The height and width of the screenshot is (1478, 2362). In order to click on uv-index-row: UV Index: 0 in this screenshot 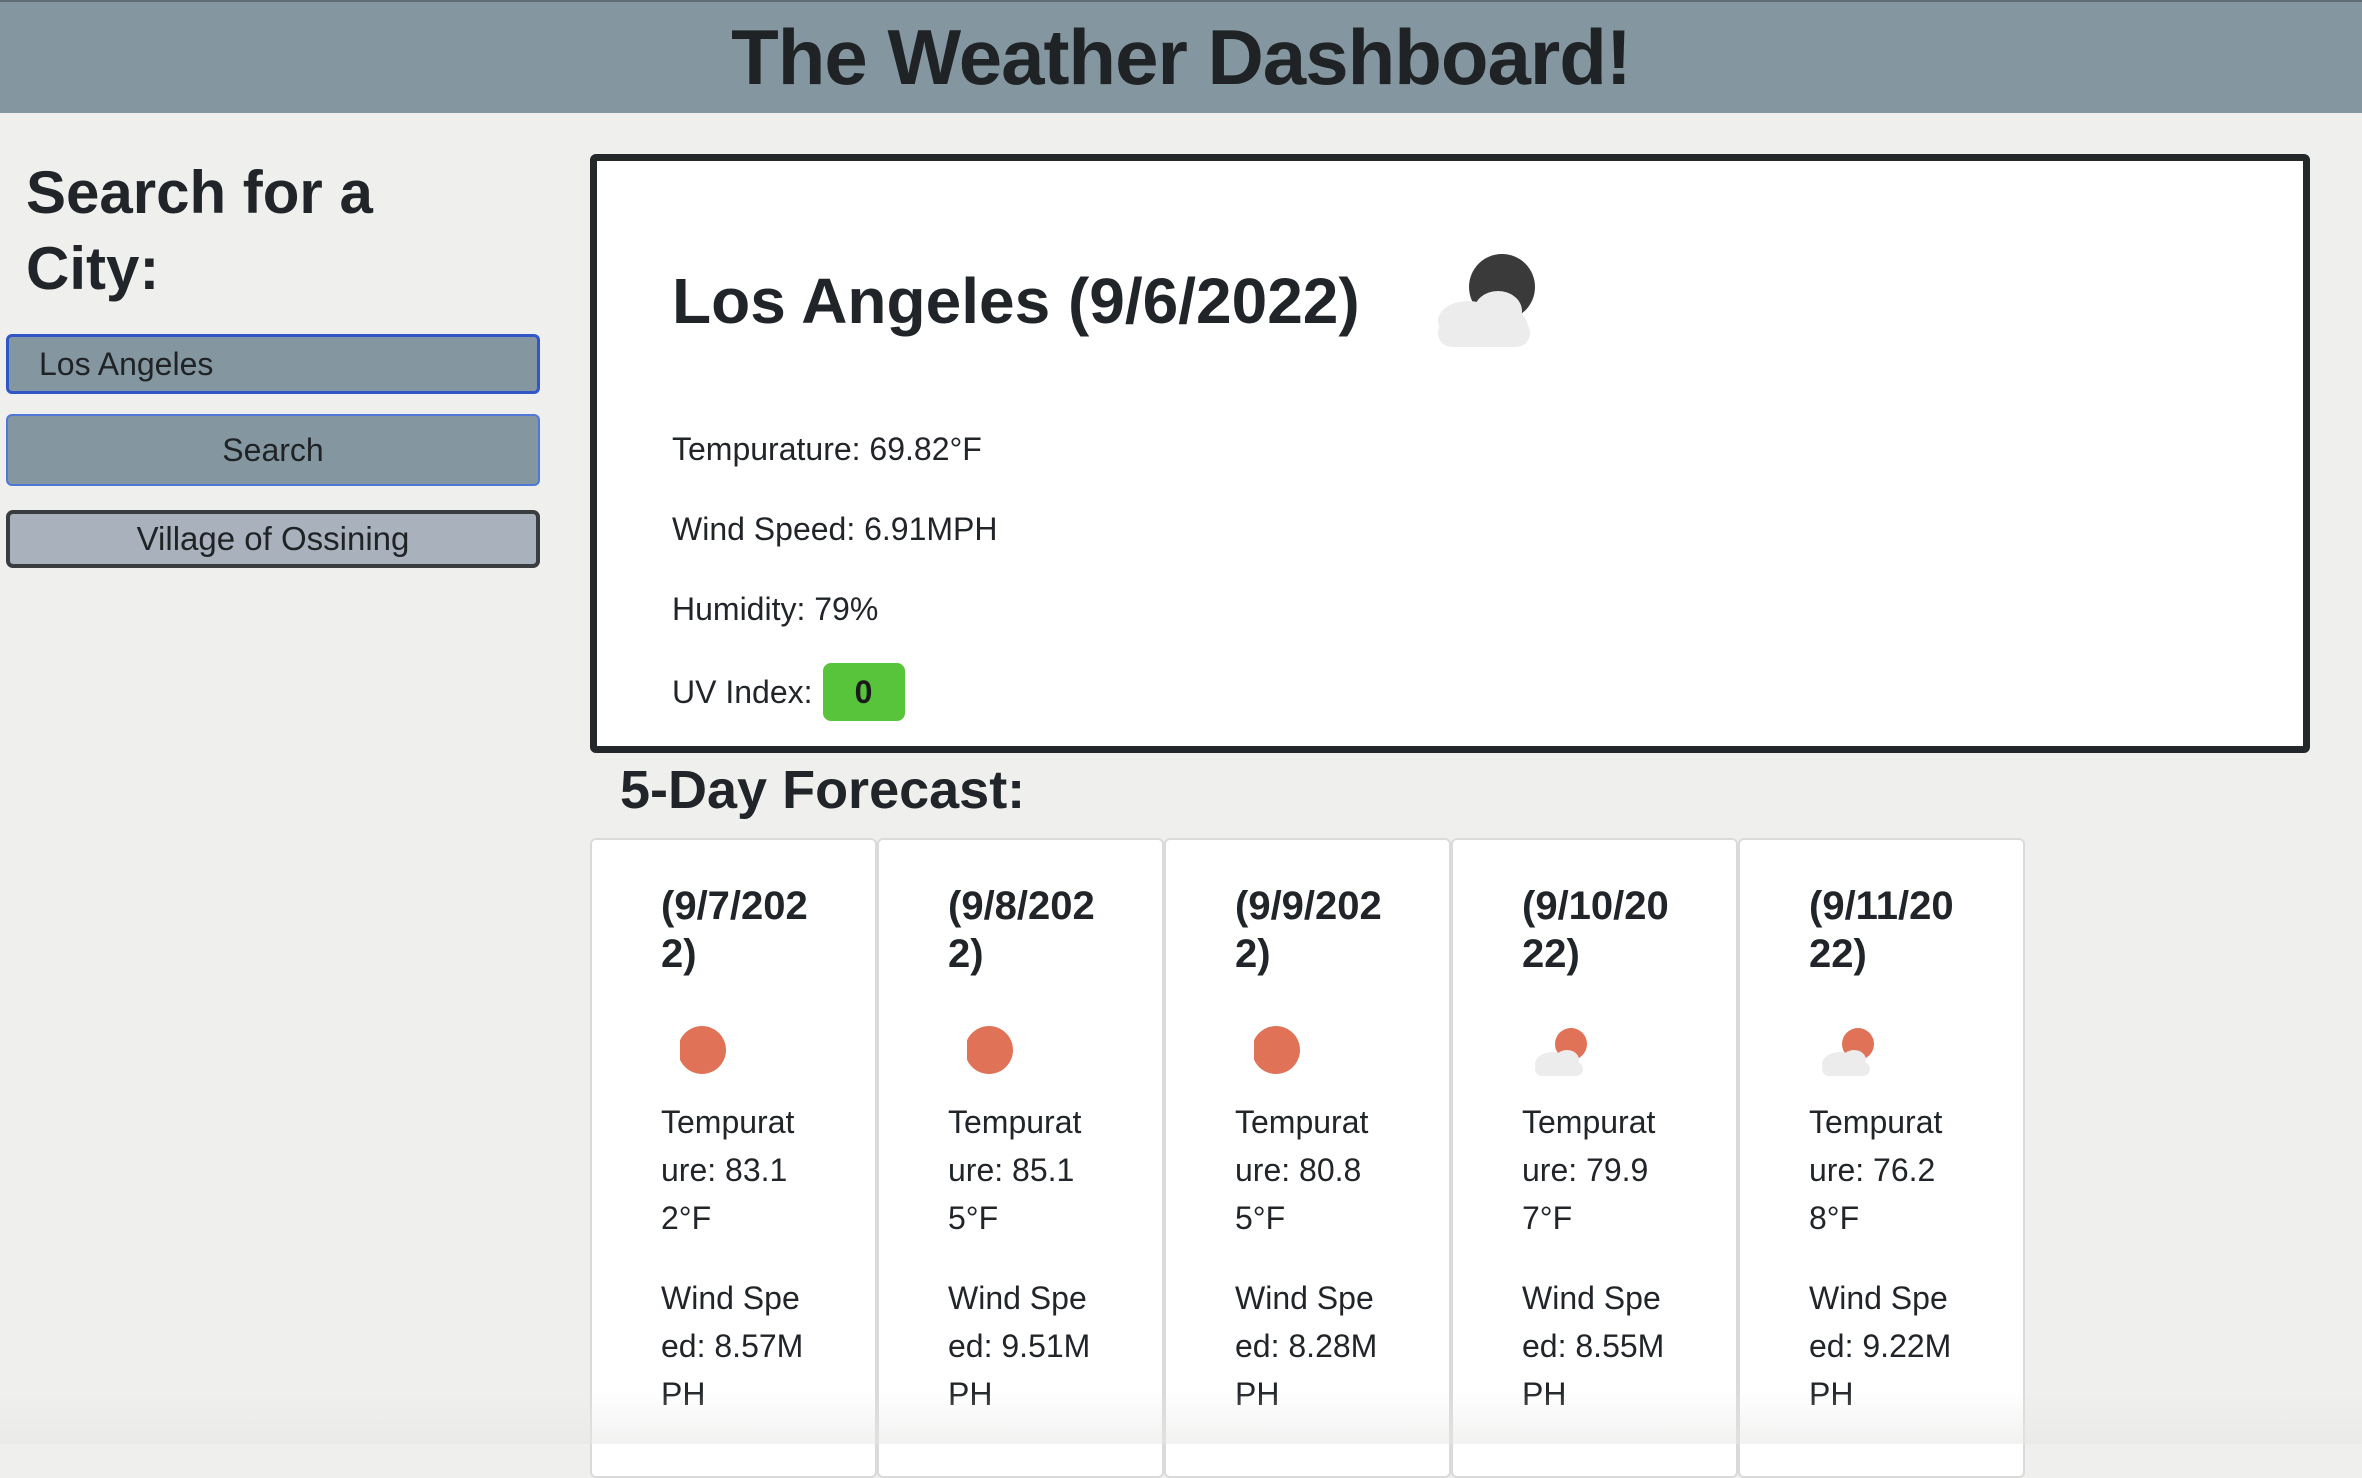, I will do `click(788, 692)`.